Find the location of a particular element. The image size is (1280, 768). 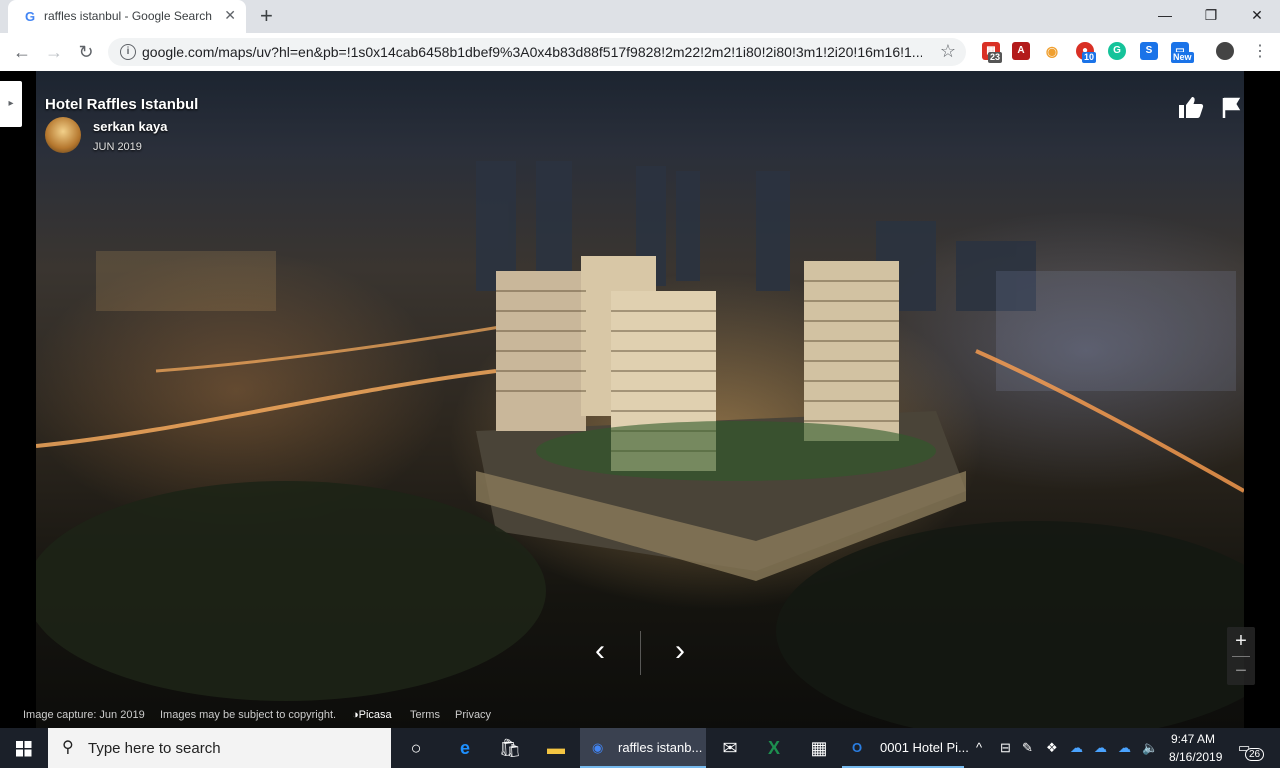

mail-icon: ✉ is located at coordinates (730, 748).